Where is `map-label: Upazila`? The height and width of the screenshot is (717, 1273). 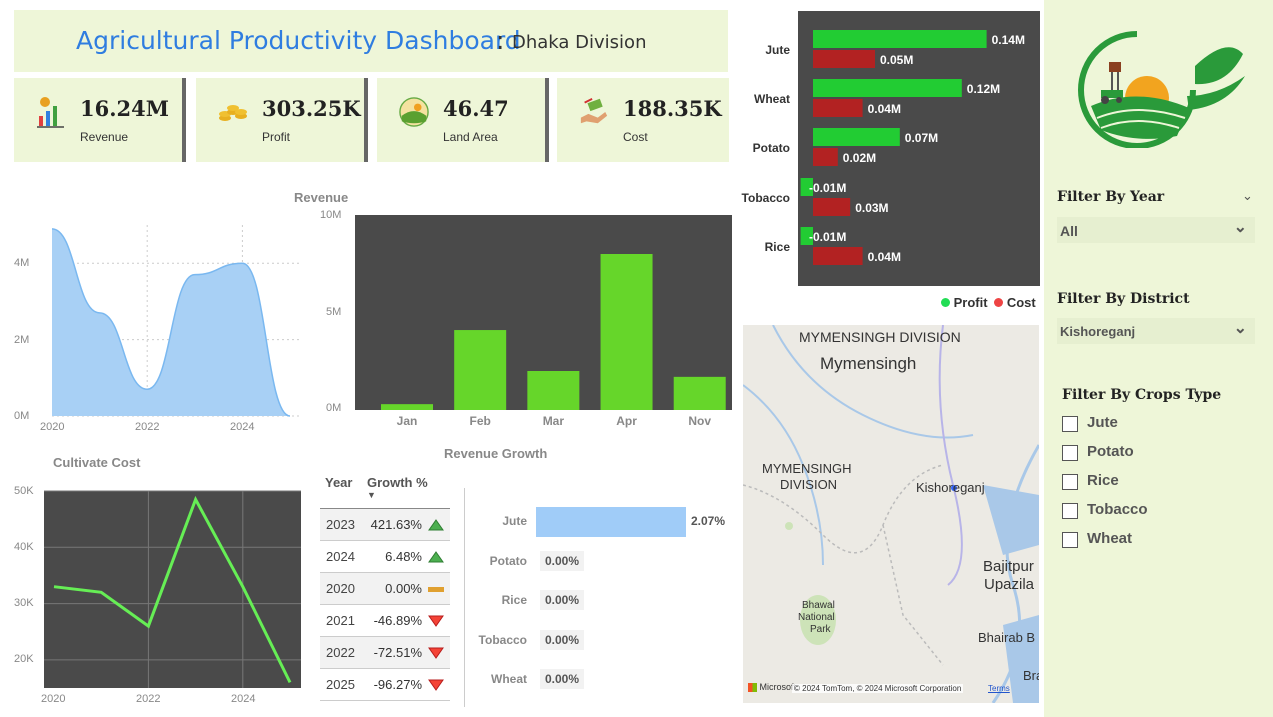
map-label: Upazila is located at coordinates (1009, 584).